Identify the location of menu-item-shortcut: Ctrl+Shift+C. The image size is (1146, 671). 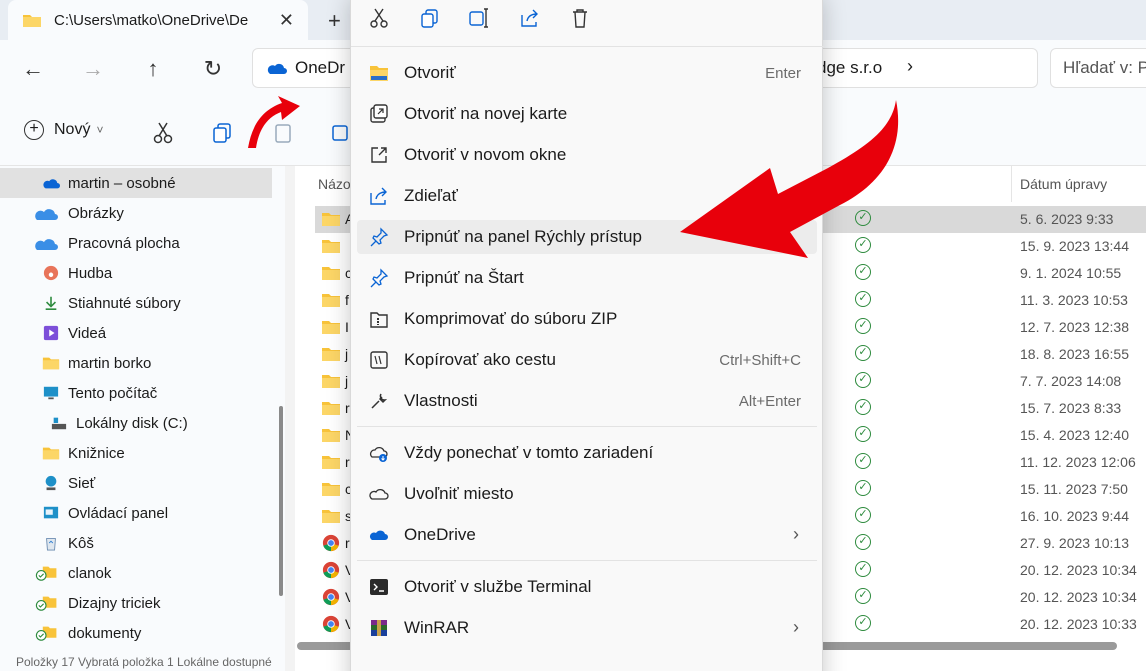
(760, 360).